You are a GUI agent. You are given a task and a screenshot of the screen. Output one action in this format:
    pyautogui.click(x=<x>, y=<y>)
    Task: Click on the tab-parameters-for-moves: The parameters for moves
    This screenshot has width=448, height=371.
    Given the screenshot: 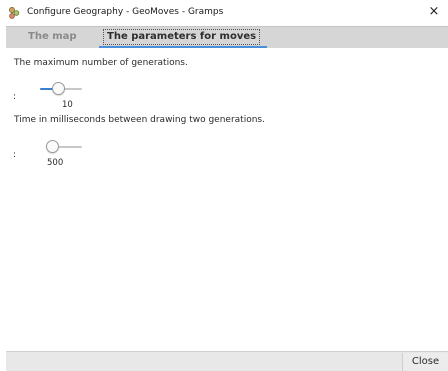 What is the action you would take?
    pyautogui.click(x=182, y=37)
    